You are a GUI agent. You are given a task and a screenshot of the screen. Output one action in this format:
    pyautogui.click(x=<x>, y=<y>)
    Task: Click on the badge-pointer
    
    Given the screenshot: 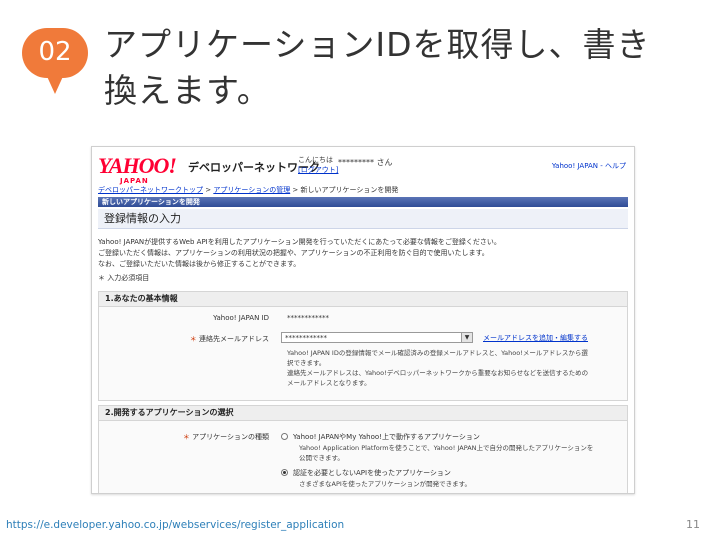 What is the action you would take?
    pyautogui.click(x=55, y=83)
    